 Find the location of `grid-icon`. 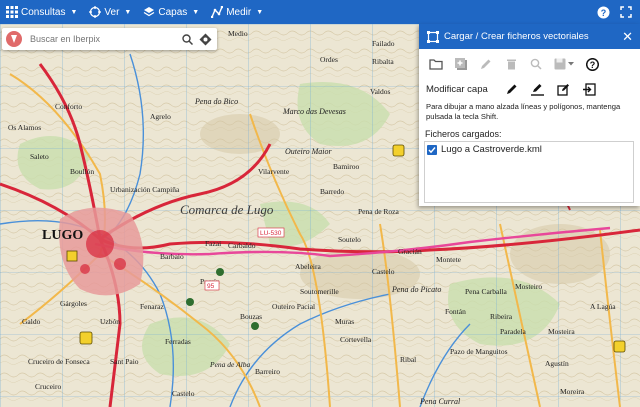

grid-icon is located at coordinates (12, 12).